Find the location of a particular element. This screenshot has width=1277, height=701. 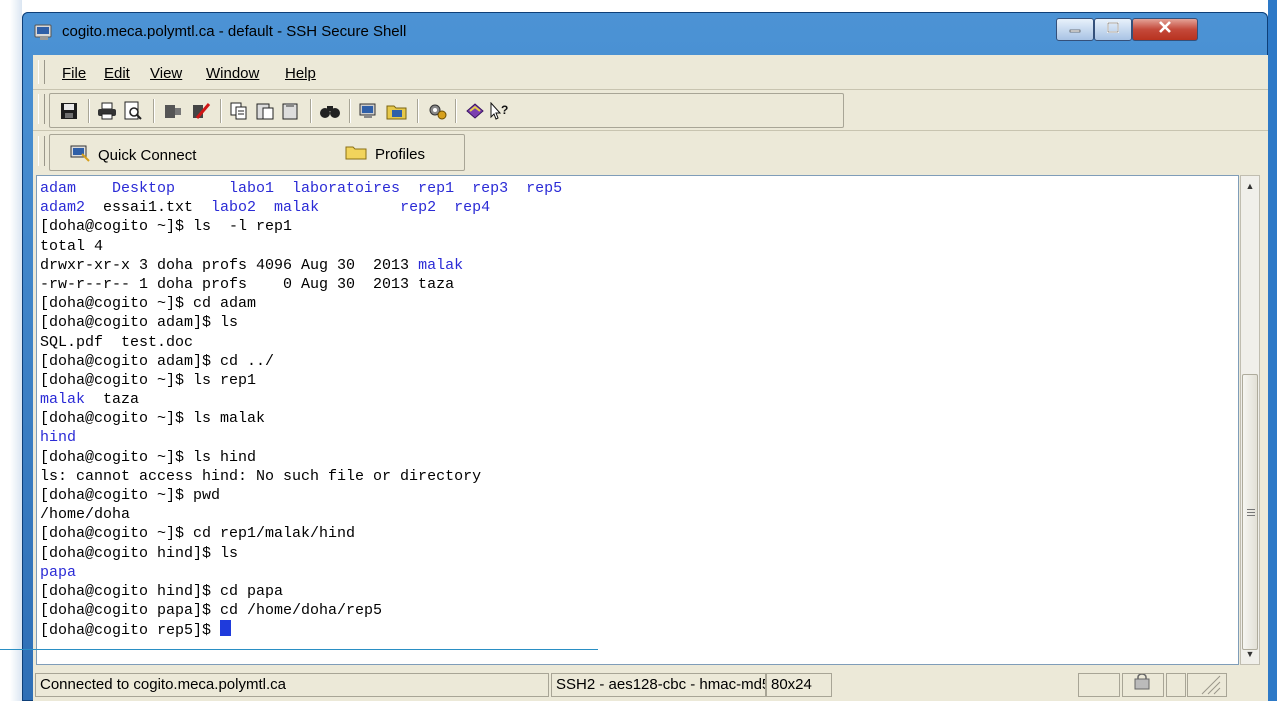

menu-edit-label: Edit is located at coordinates (117, 73).